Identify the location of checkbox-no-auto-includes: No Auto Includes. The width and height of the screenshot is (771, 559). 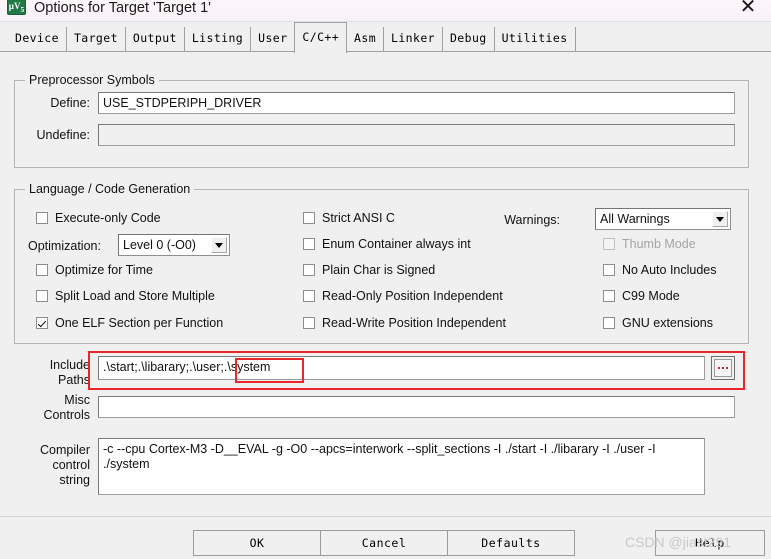
(660, 270).